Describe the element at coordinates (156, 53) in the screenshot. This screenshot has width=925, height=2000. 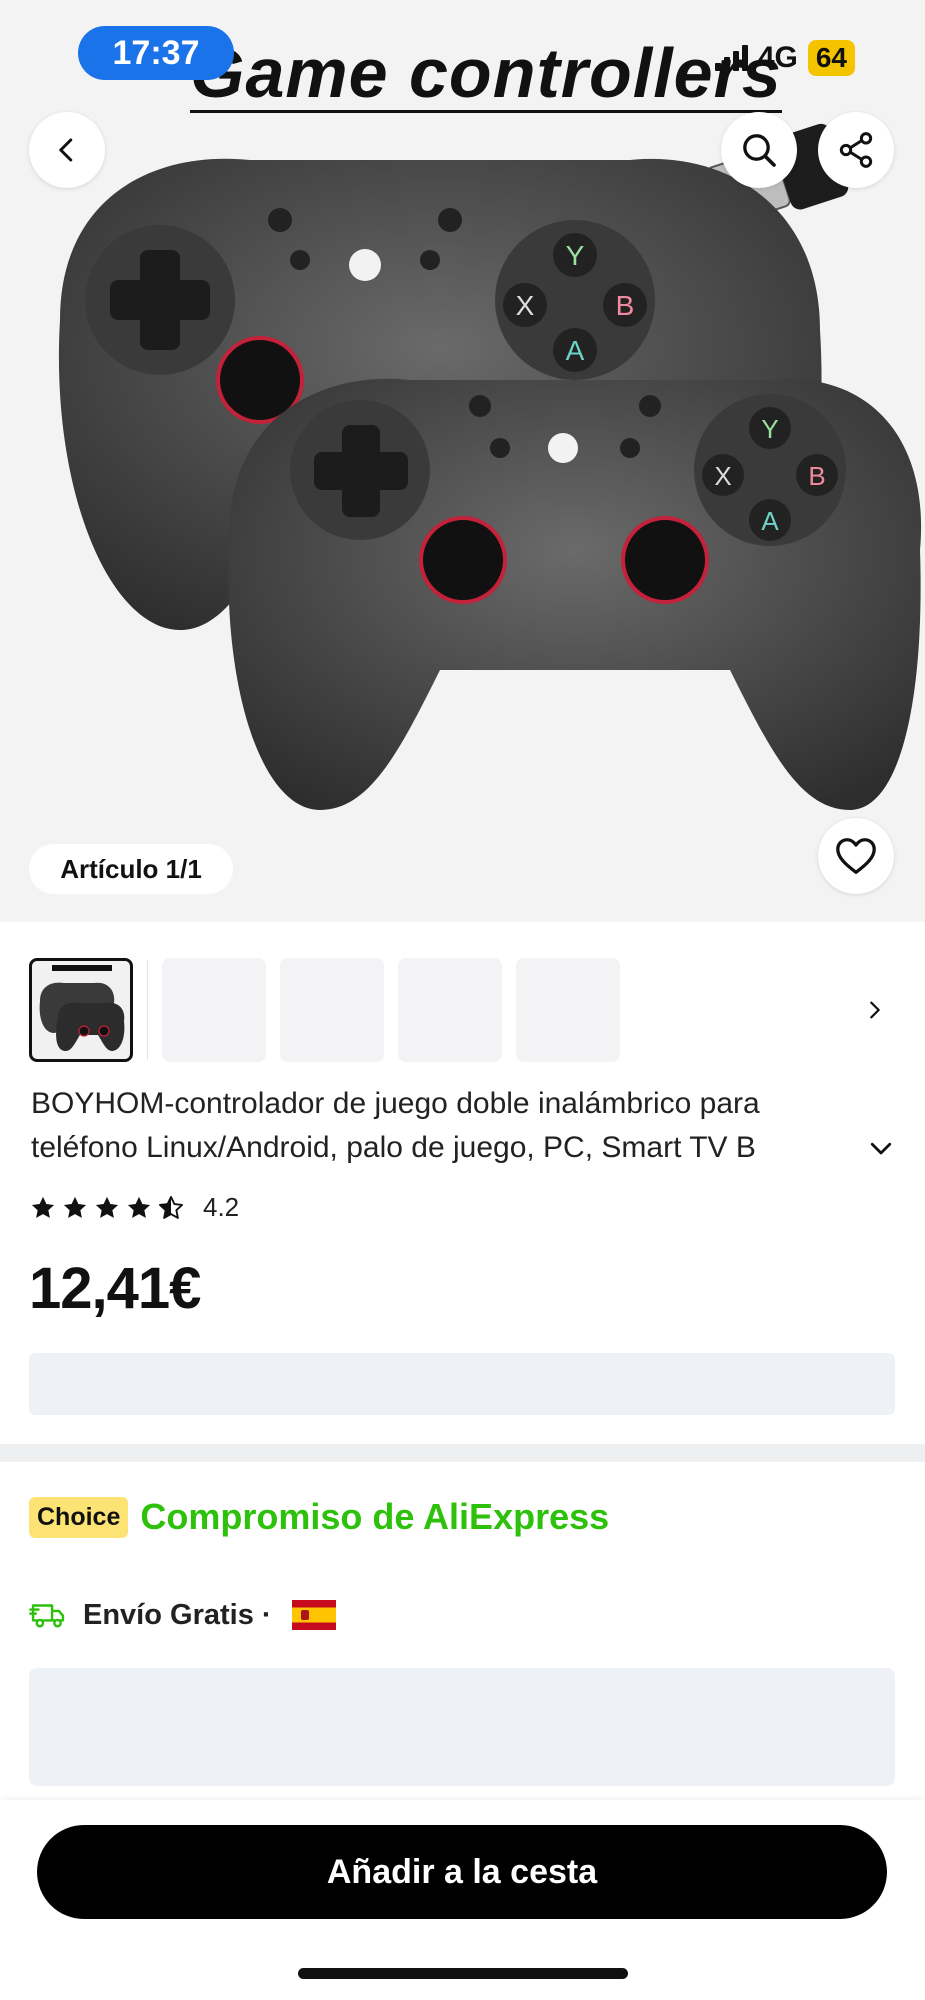
I see `status-time: 17:37` at that location.